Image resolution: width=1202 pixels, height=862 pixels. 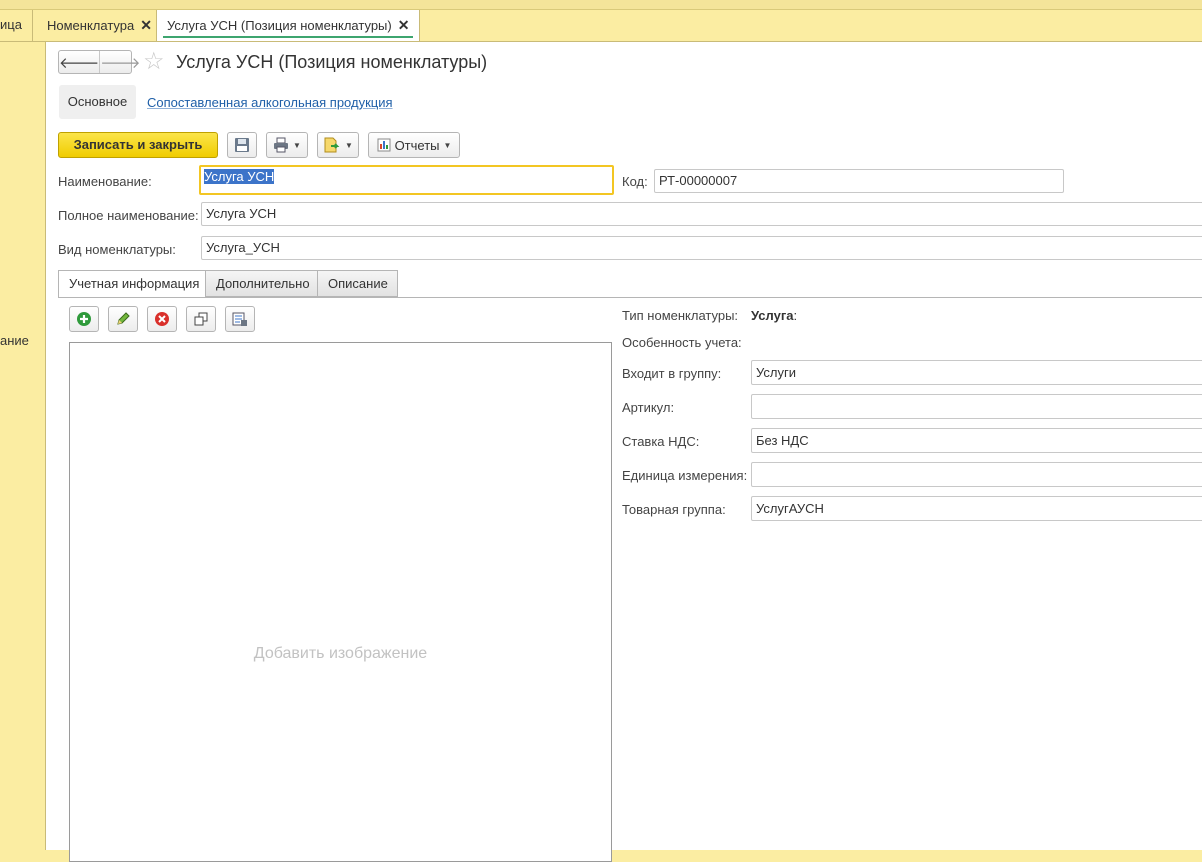 I want to click on name-label: Наименование:, so click(x=105, y=181).